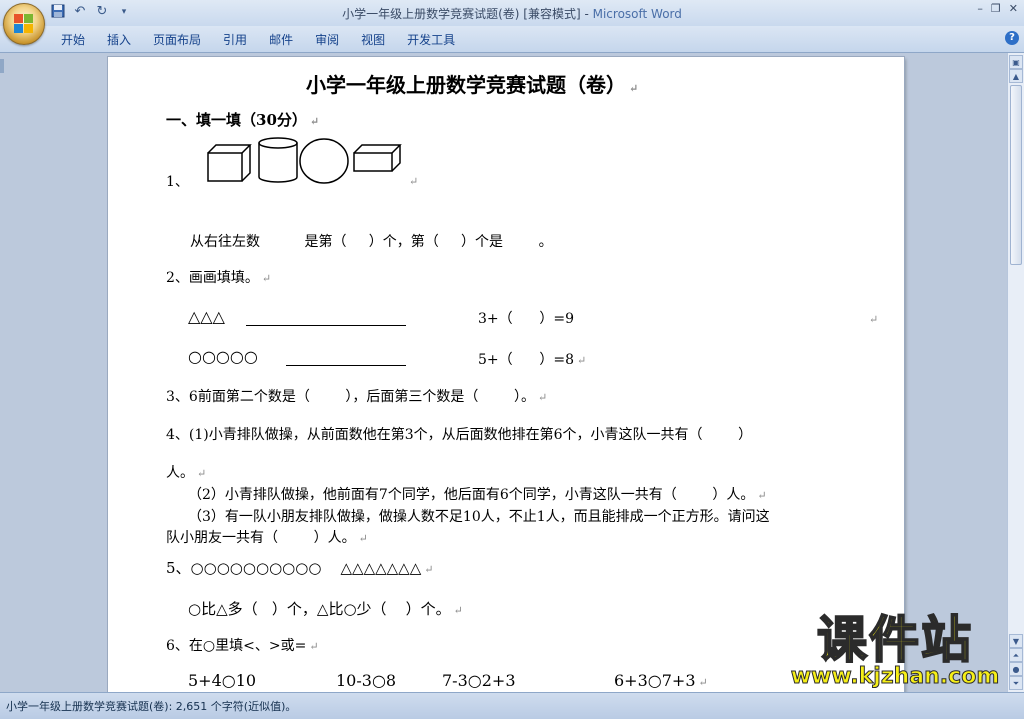 This screenshot has height=719, width=1024. What do you see at coordinates (472, 85) in the screenshot?
I see `doc-title: 小学一年级上册数学竞赛试题（卷） ↵` at bounding box center [472, 85].